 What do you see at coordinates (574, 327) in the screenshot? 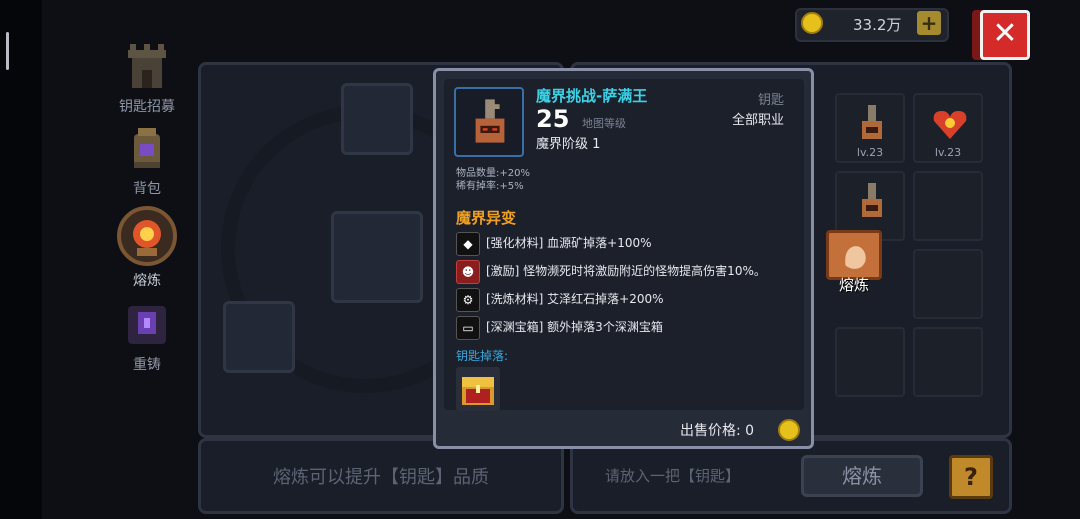
I see `mod-text: [深渊宝箱] 额外掉落3个深渊宝箱` at bounding box center [574, 327].